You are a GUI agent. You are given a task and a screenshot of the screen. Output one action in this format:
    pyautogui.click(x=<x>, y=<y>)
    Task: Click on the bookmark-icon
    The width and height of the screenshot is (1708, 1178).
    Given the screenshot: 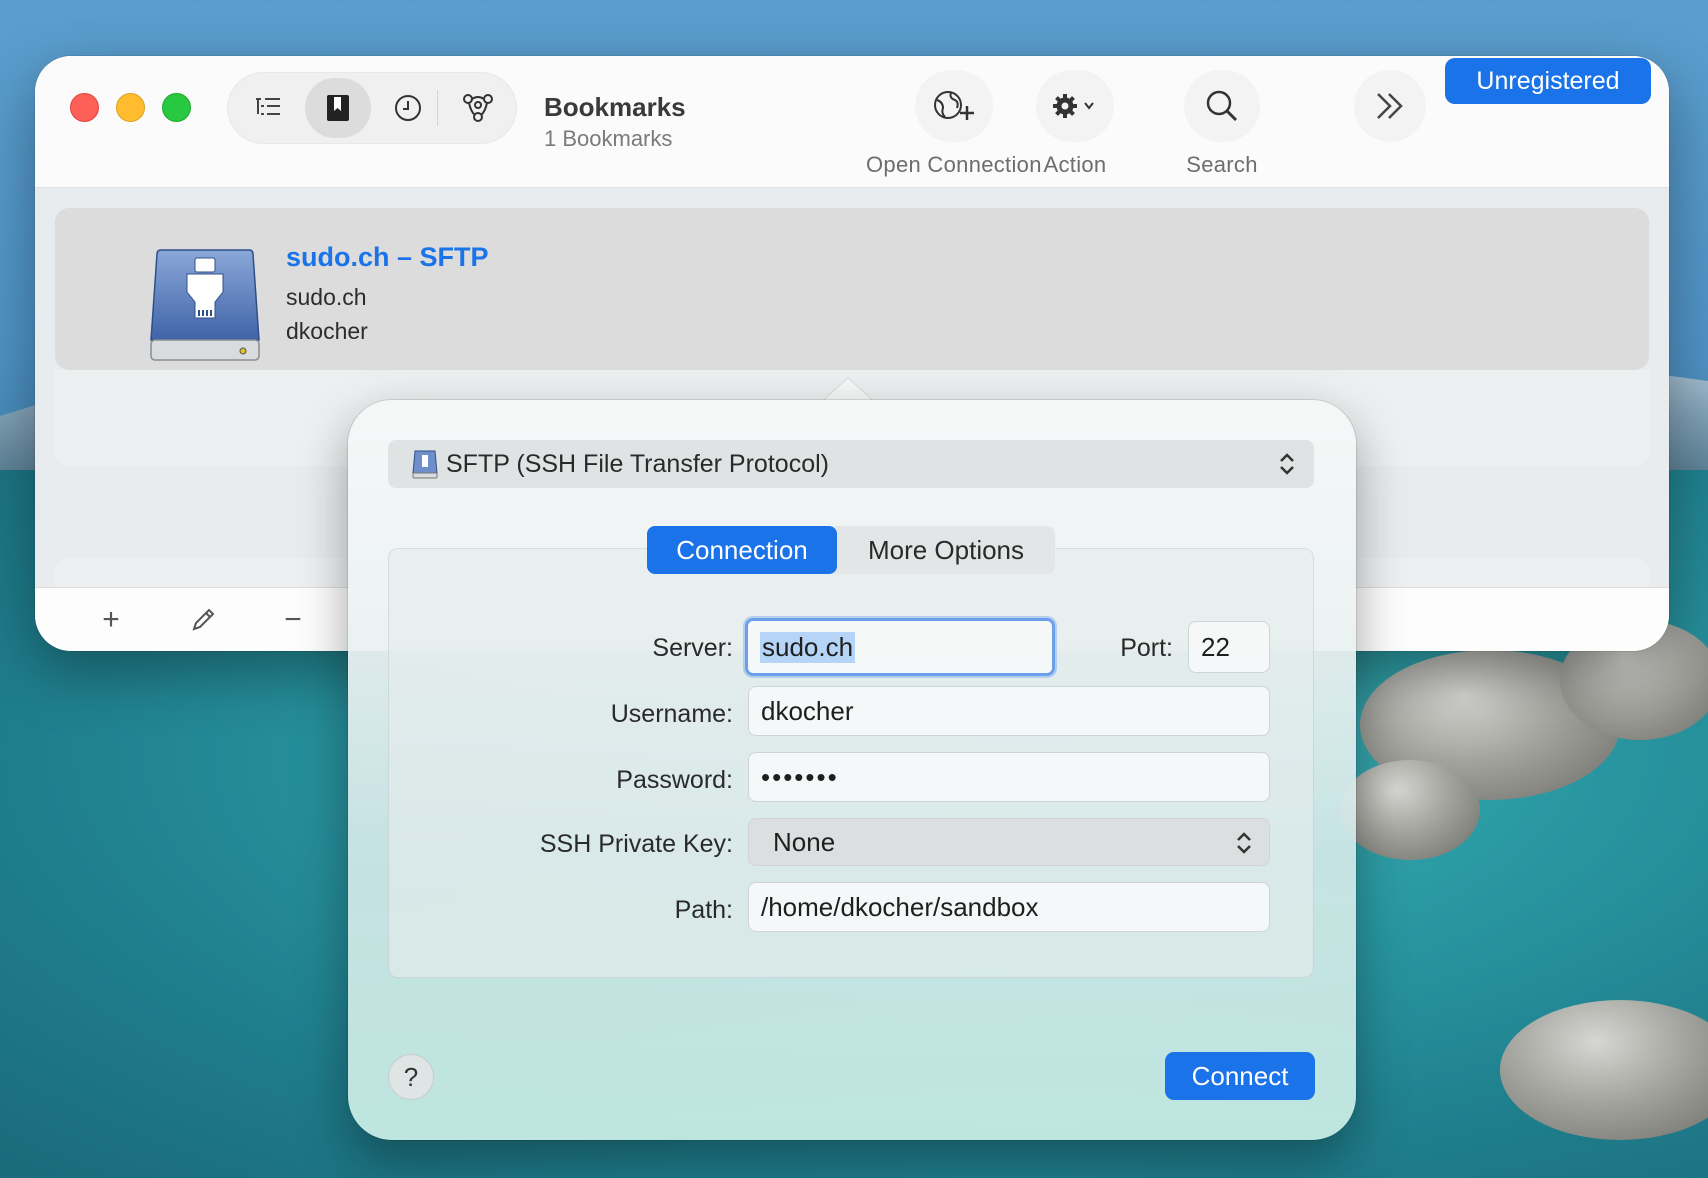 What is the action you would take?
    pyautogui.click(x=338, y=108)
    